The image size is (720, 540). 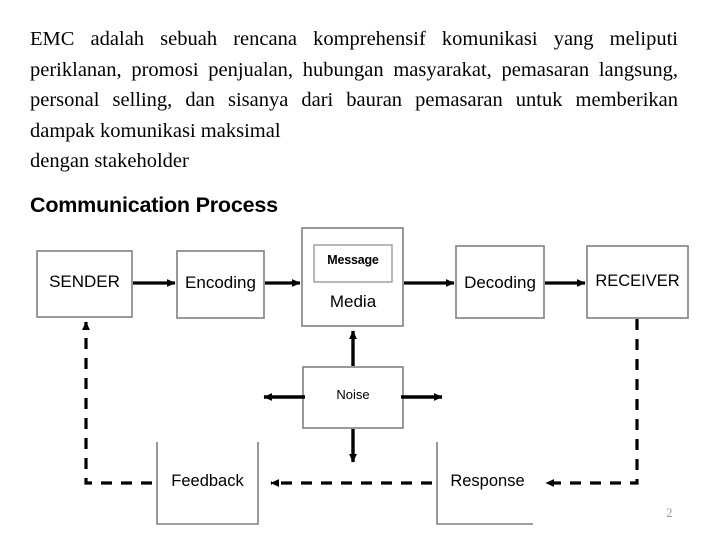 I want to click on node-label-feedback: Feedback, so click(x=207, y=481).